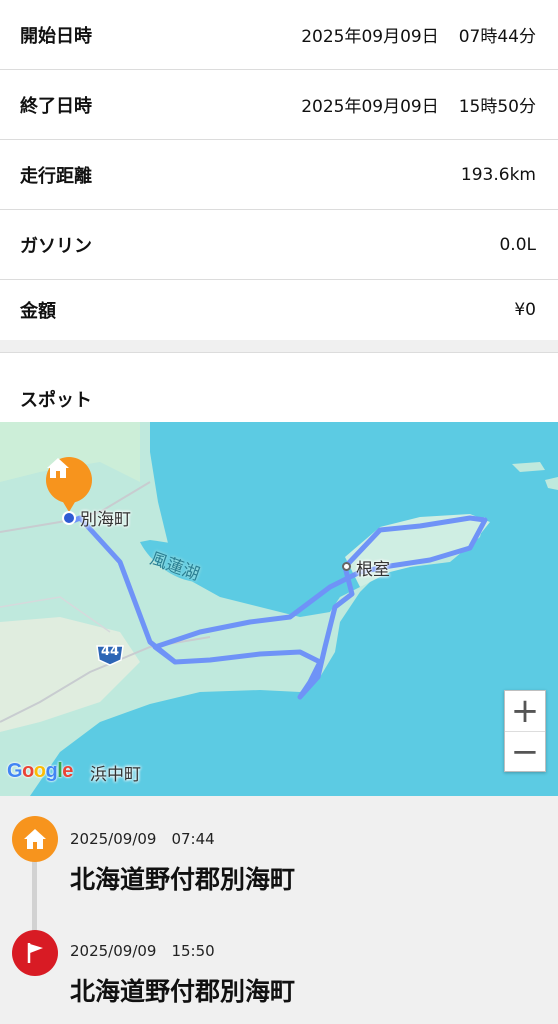  Describe the element at coordinates (142, 951) in the screenshot. I see `end-spot-time: 2025/09/09 15:50` at that location.